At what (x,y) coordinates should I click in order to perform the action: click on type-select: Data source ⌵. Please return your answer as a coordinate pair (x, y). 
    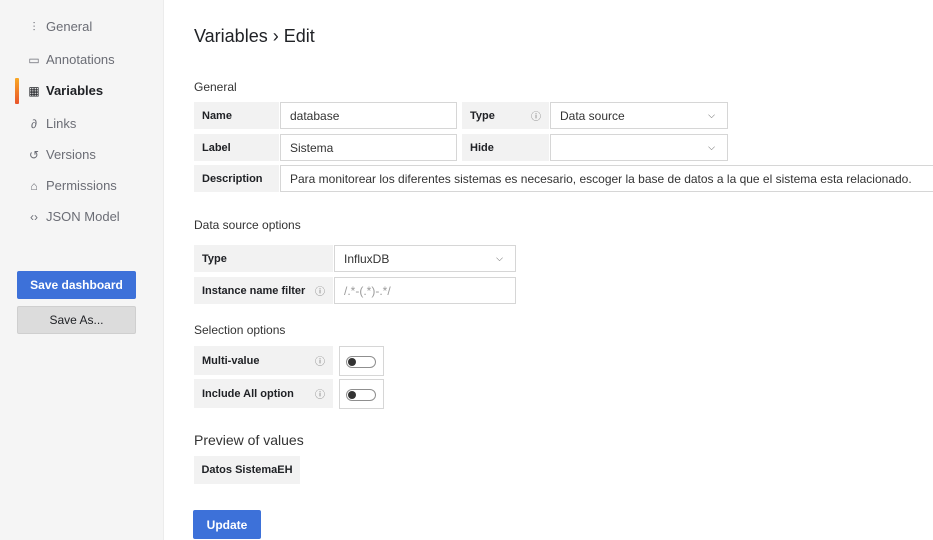
    Looking at the image, I should click on (639, 115).